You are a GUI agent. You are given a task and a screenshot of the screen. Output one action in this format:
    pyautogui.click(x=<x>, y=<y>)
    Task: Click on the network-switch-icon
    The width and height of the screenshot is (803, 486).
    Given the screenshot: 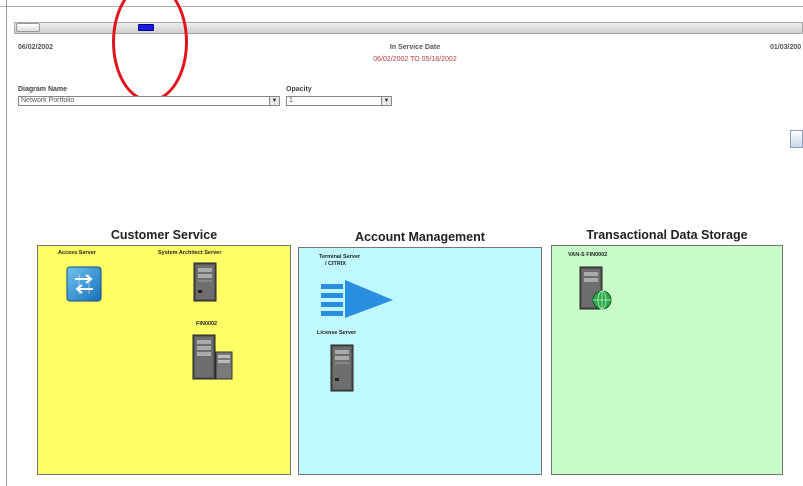 What is the action you would take?
    pyautogui.click(x=84, y=286)
    